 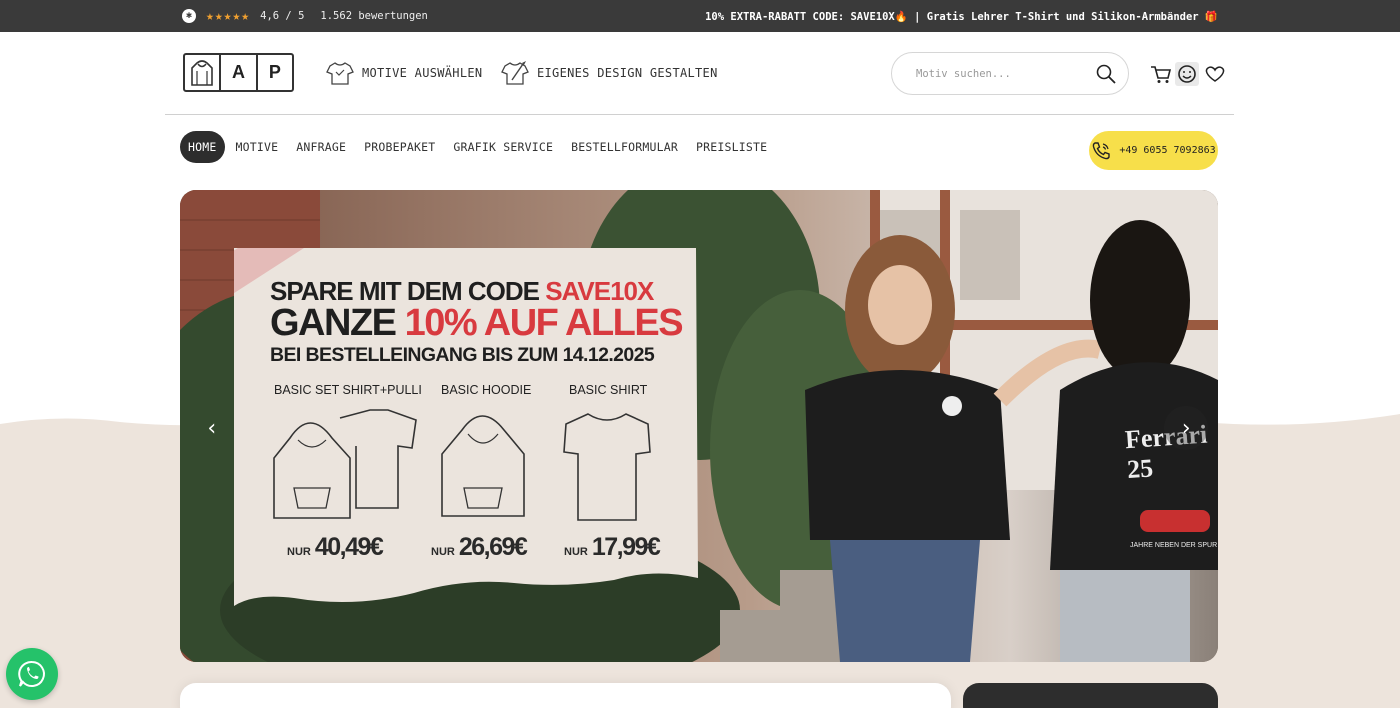 What do you see at coordinates (1167, 150) in the screenshot?
I see `phone-number: +49 6055 7092863` at bounding box center [1167, 150].